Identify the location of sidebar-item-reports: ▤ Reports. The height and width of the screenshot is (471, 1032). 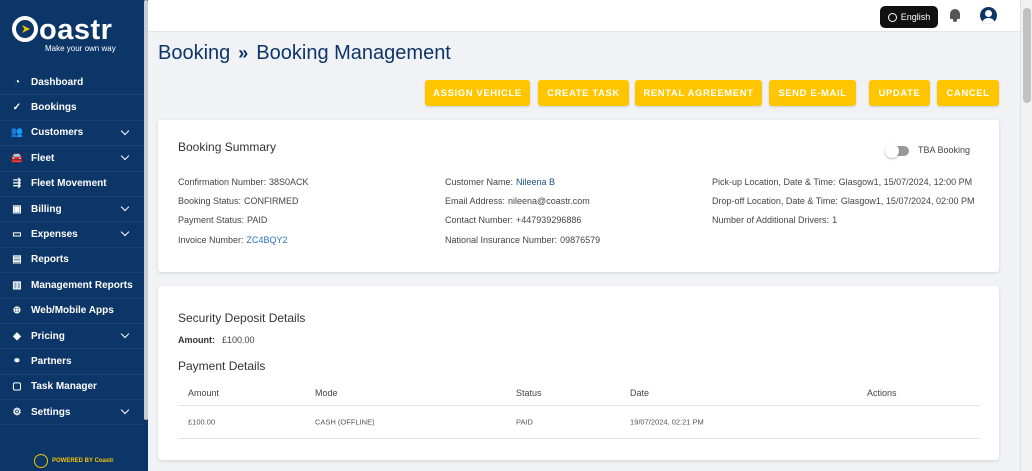
(72, 261).